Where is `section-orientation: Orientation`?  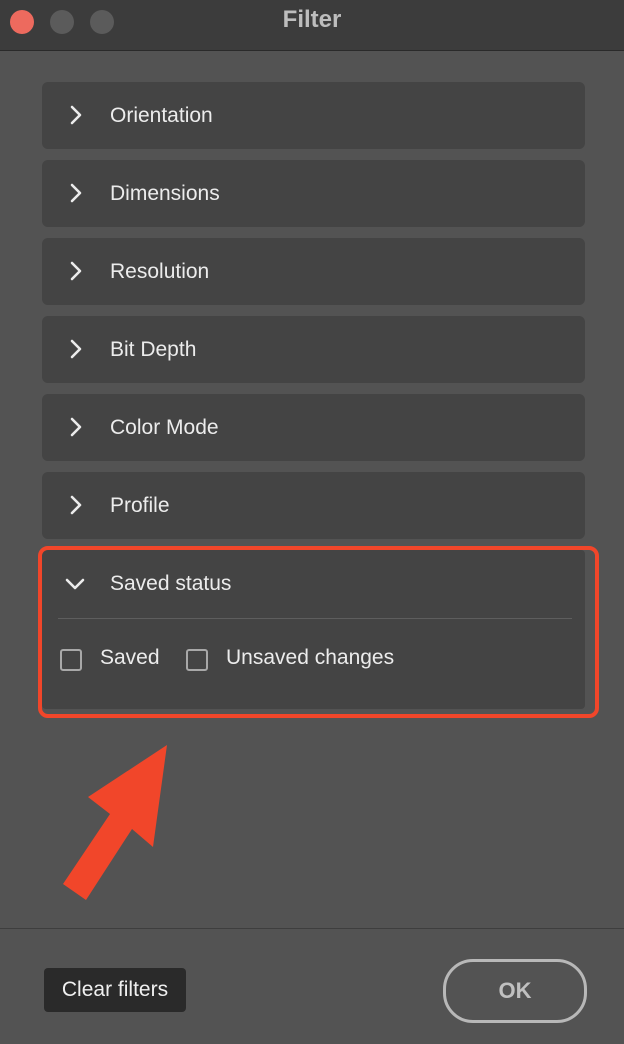
section-orientation: Orientation is located at coordinates (313, 115).